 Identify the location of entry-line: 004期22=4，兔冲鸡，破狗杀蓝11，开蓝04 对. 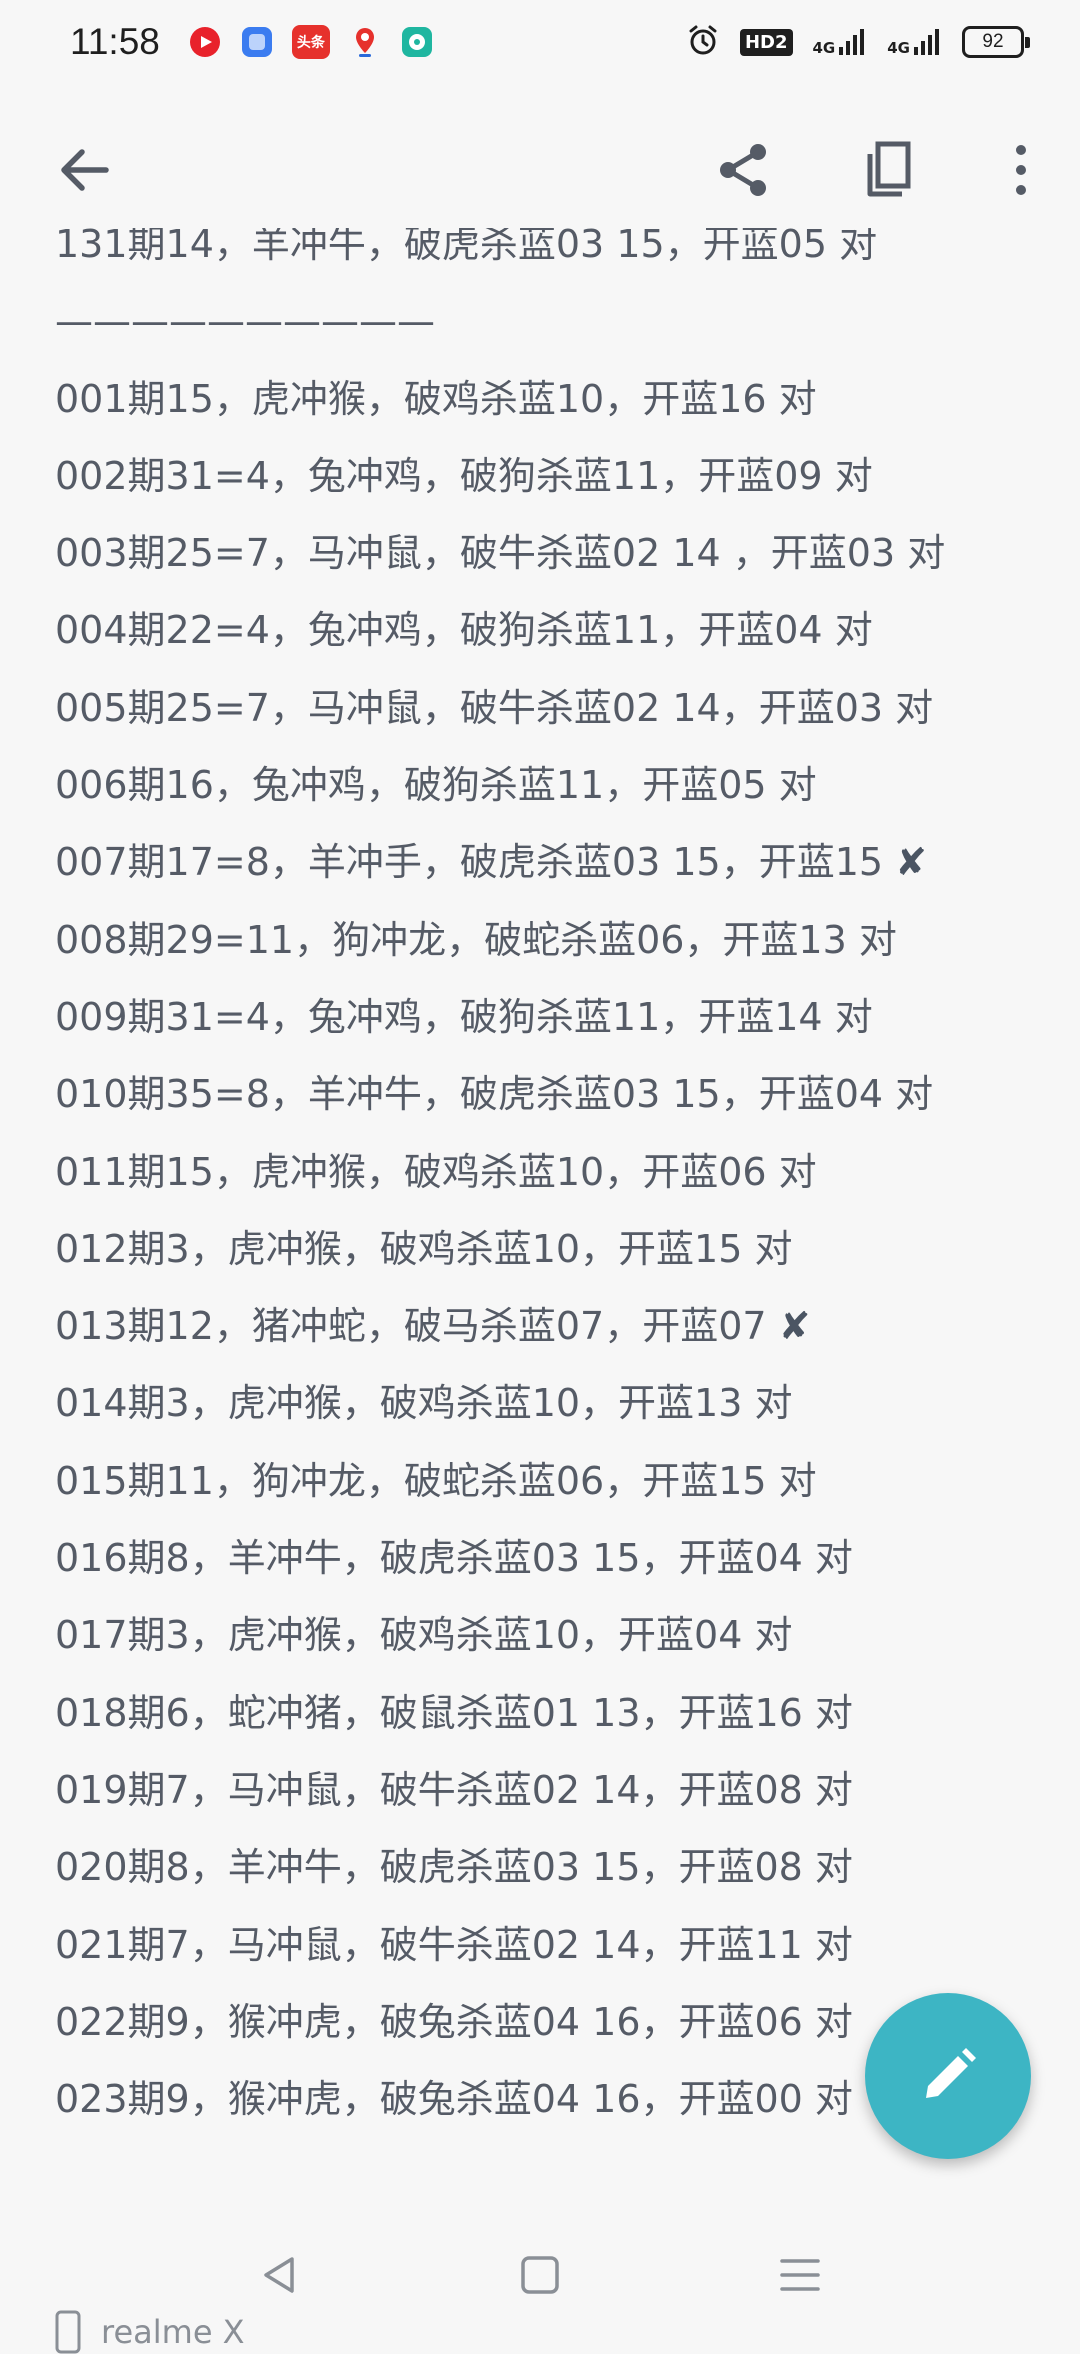
(500, 630).